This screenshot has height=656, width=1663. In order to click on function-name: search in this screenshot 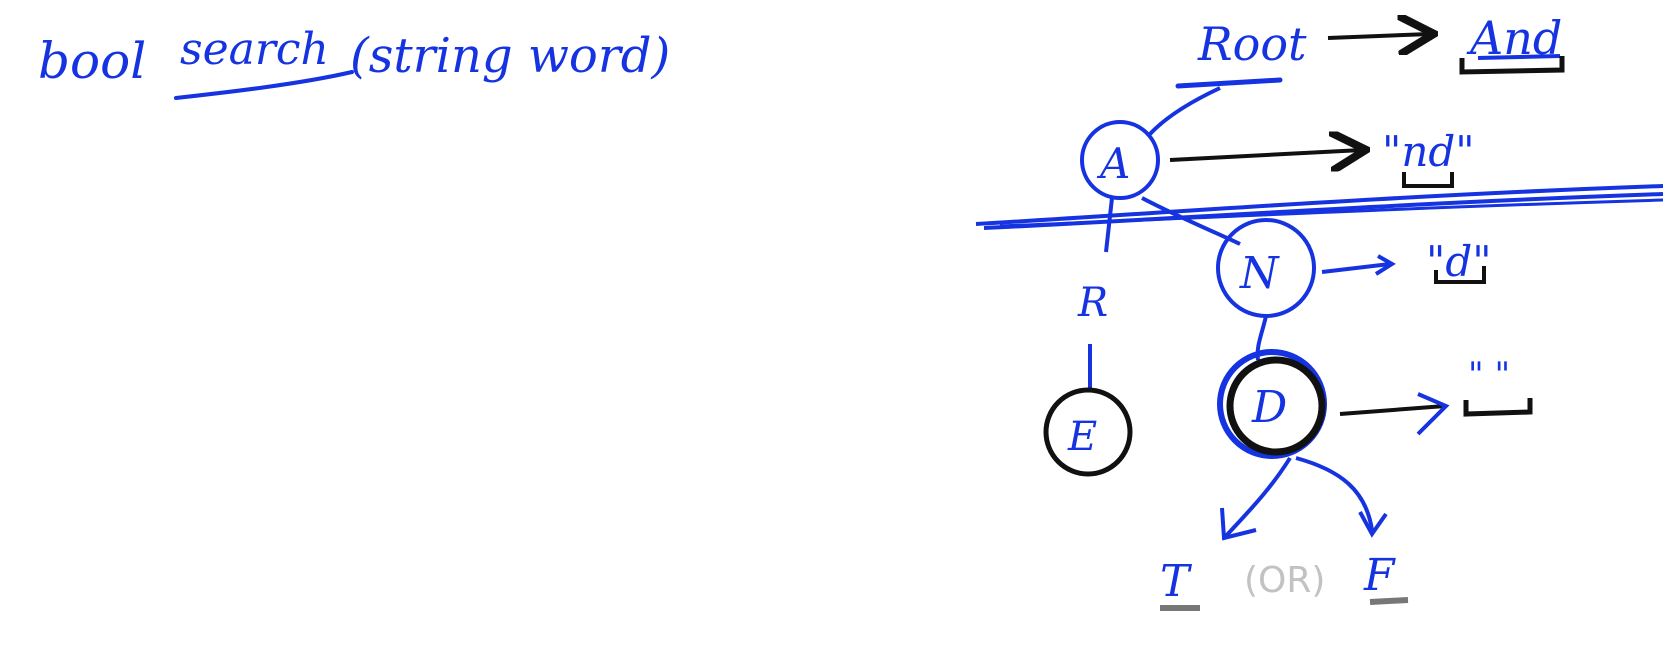, I will do `click(254, 49)`.